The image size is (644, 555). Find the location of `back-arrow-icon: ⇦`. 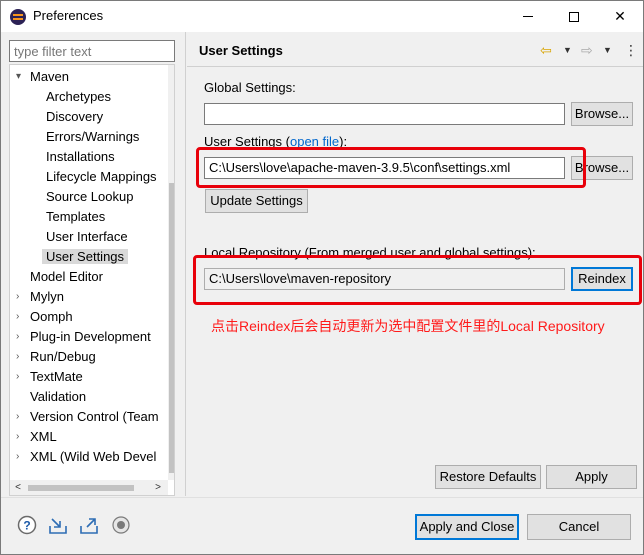

back-arrow-icon: ⇦ is located at coordinates (546, 50).